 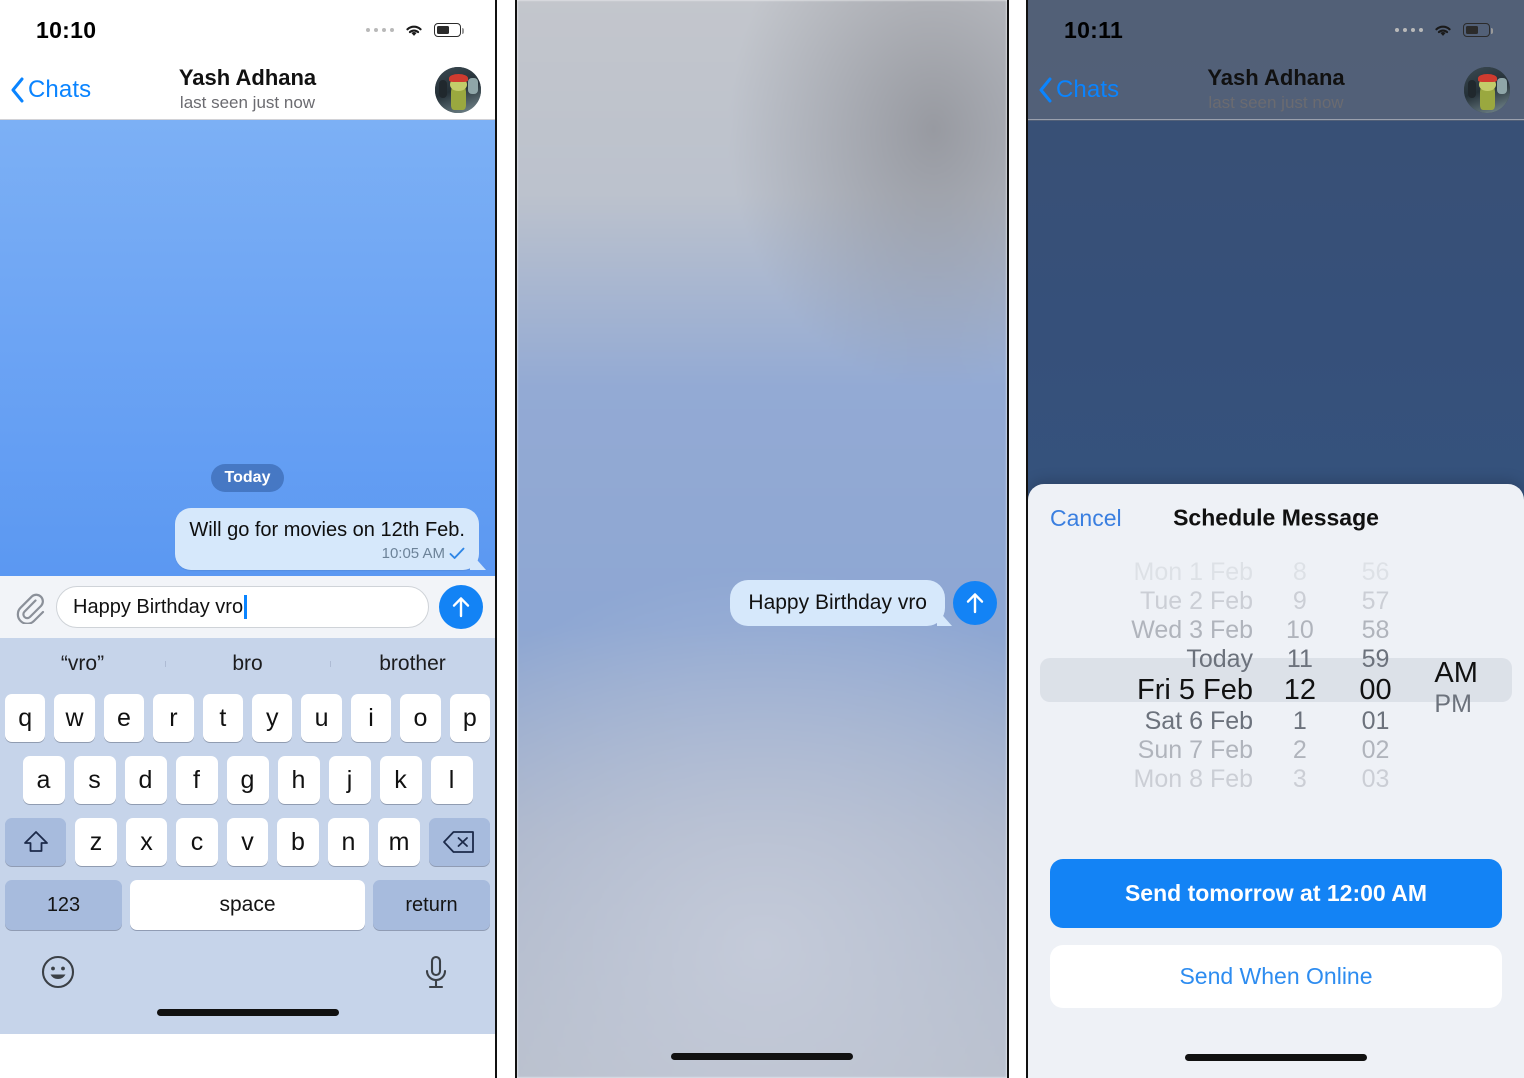 What do you see at coordinates (1300, 601) in the screenshot?
I see `picker-hour-option: 9` at bounding box center [1300, 601].